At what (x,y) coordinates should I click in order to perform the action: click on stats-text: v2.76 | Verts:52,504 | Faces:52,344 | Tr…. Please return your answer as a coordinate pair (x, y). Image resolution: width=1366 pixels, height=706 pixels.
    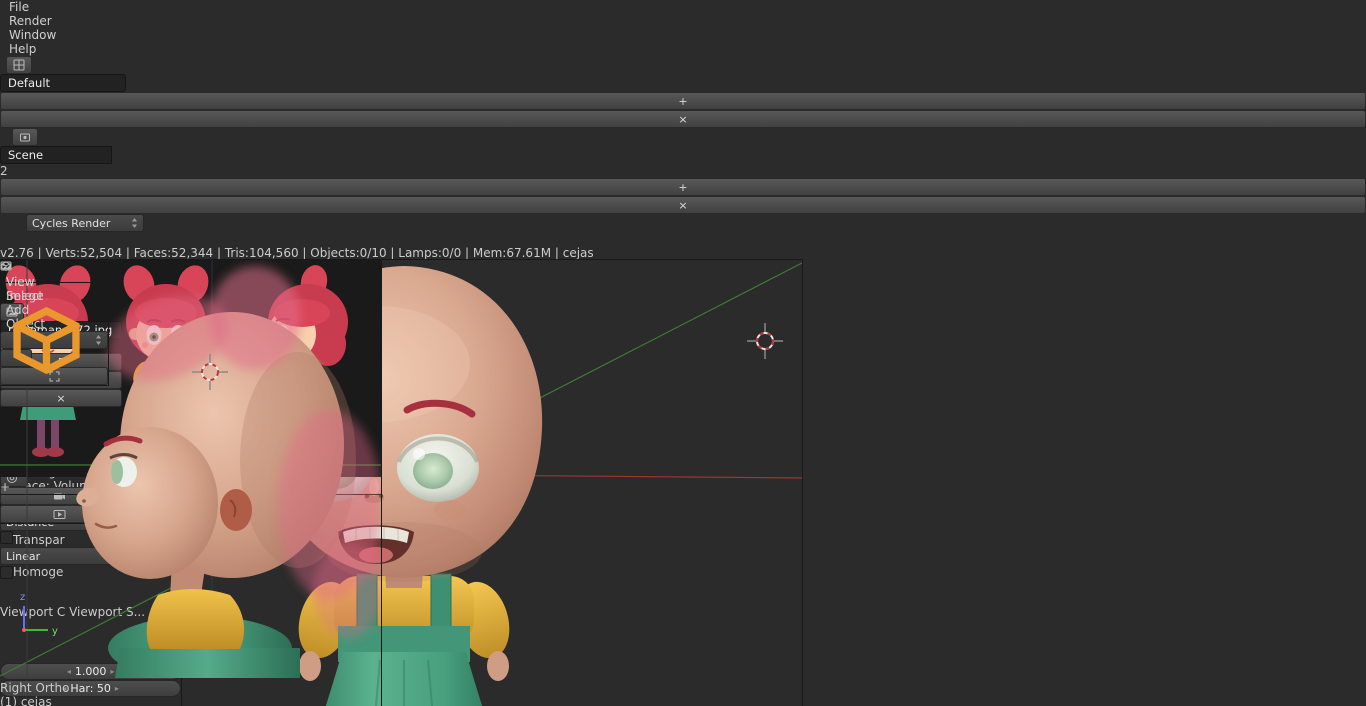
    Looking at the image, I should click on (297, 253).